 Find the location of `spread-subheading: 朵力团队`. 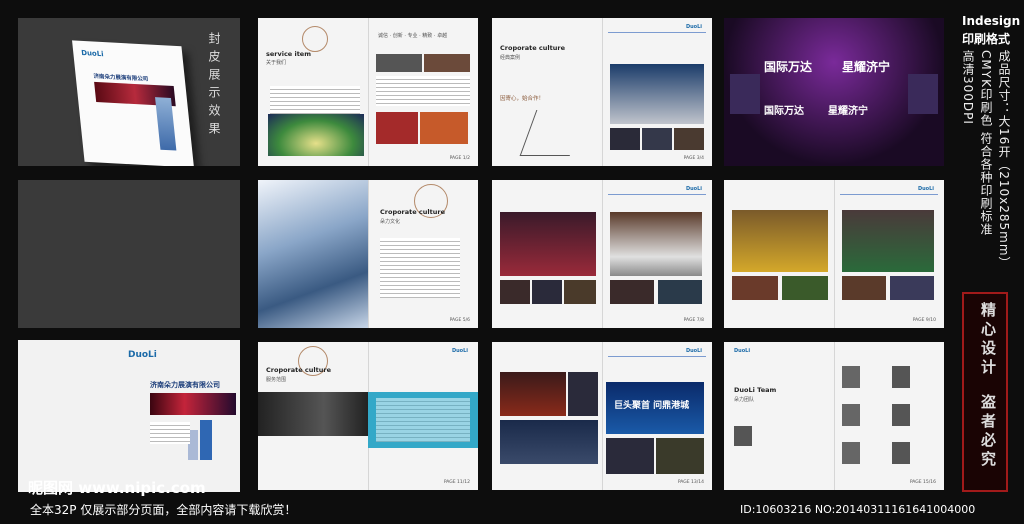

spread-subheading: 朵力团队 is located at coordinates (744, 400).